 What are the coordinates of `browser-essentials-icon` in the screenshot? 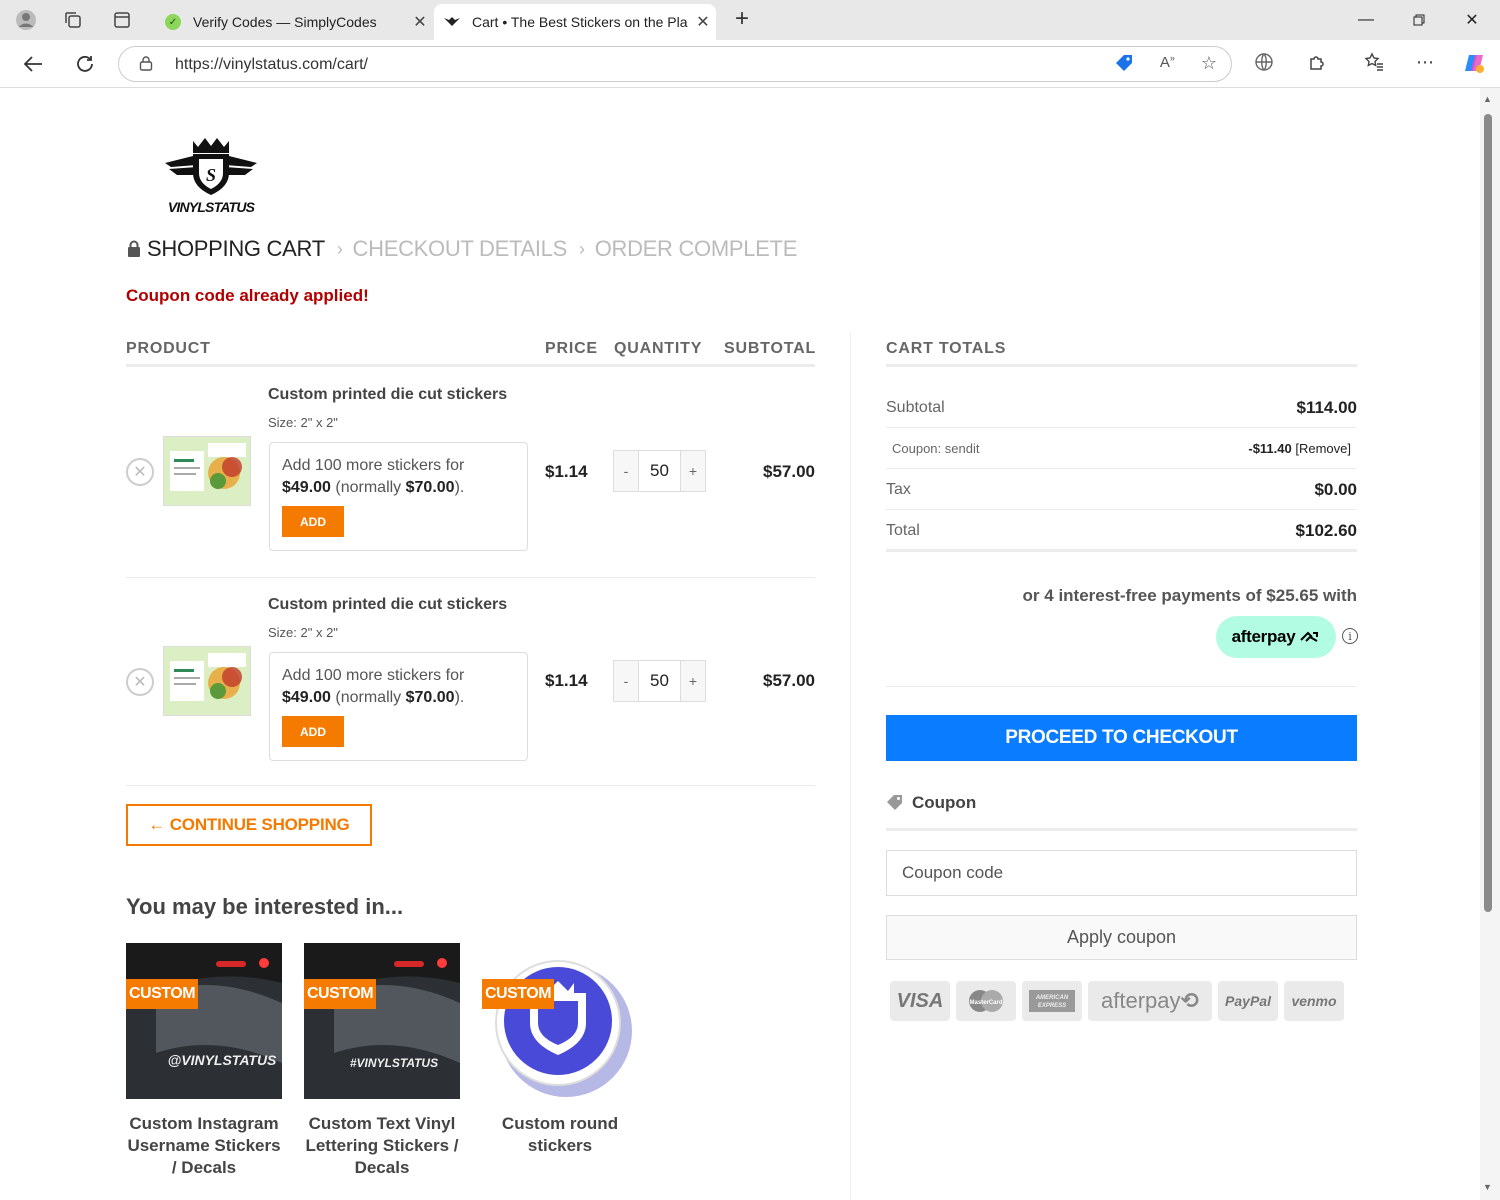 It's located at (1264, 64).